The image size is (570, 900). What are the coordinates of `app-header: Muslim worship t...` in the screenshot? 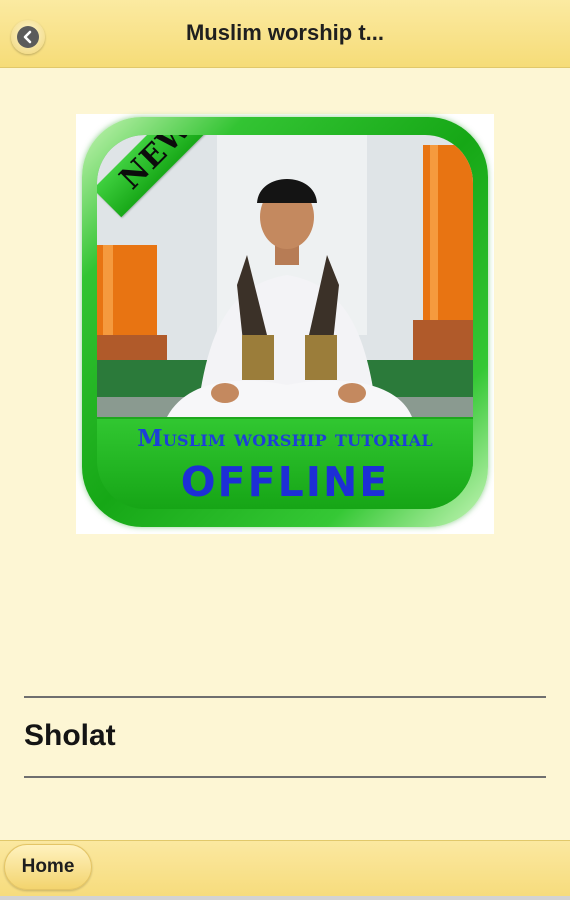 It's located at (285, 34).